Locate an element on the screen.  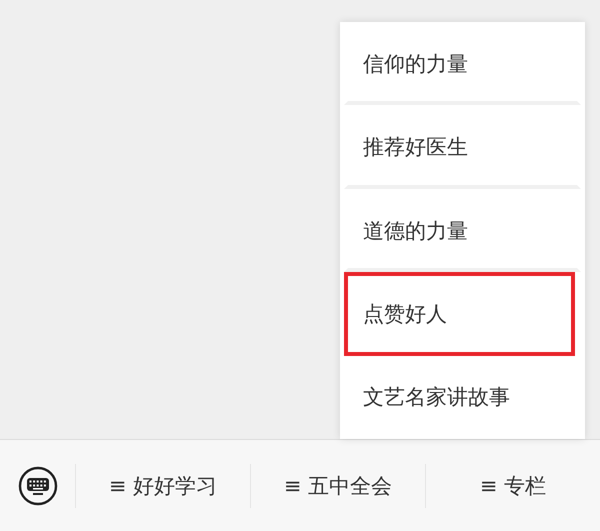
menu-item: 道德的力量 is located at coordinates (462, 230).